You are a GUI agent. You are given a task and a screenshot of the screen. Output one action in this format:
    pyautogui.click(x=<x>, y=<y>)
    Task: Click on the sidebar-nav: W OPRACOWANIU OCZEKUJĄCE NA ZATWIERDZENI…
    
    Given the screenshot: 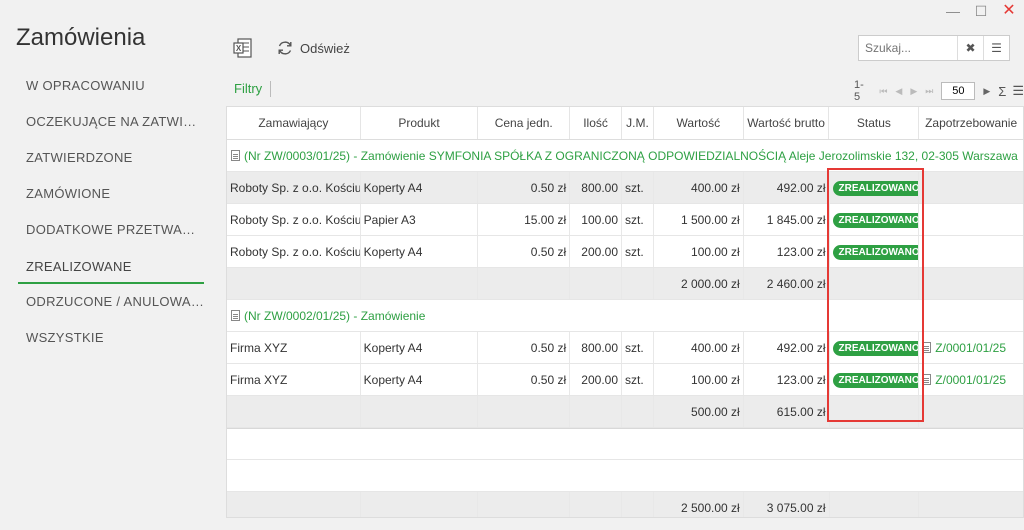 What is the action you would take?
    pyautogui.click(x=111, y=212)
    